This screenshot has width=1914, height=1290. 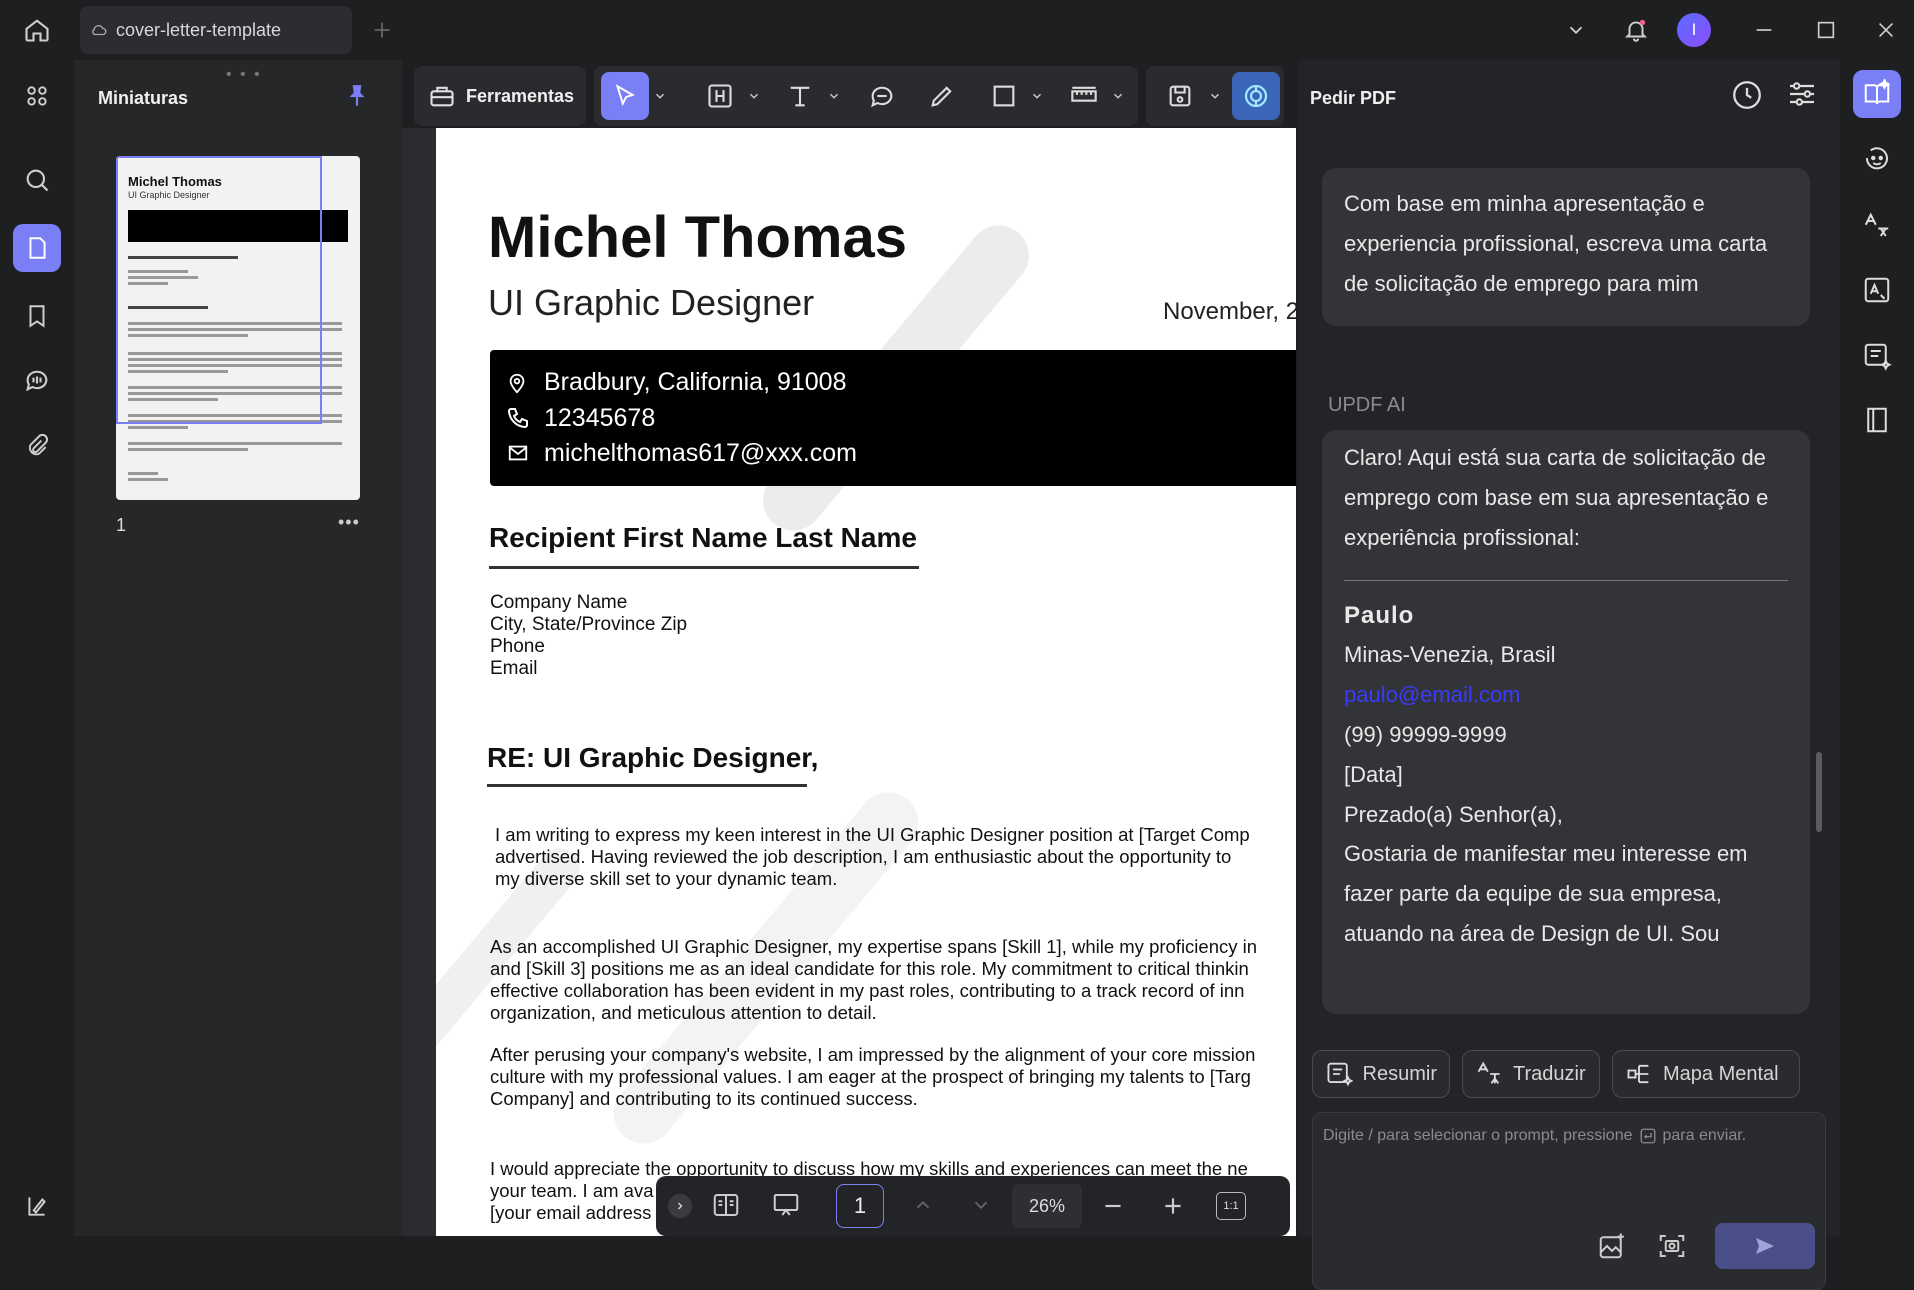 What do you see at coordinates (37, 316) in the screenshot?
I see `bookmark-icon` at bounding box center [37, 316].